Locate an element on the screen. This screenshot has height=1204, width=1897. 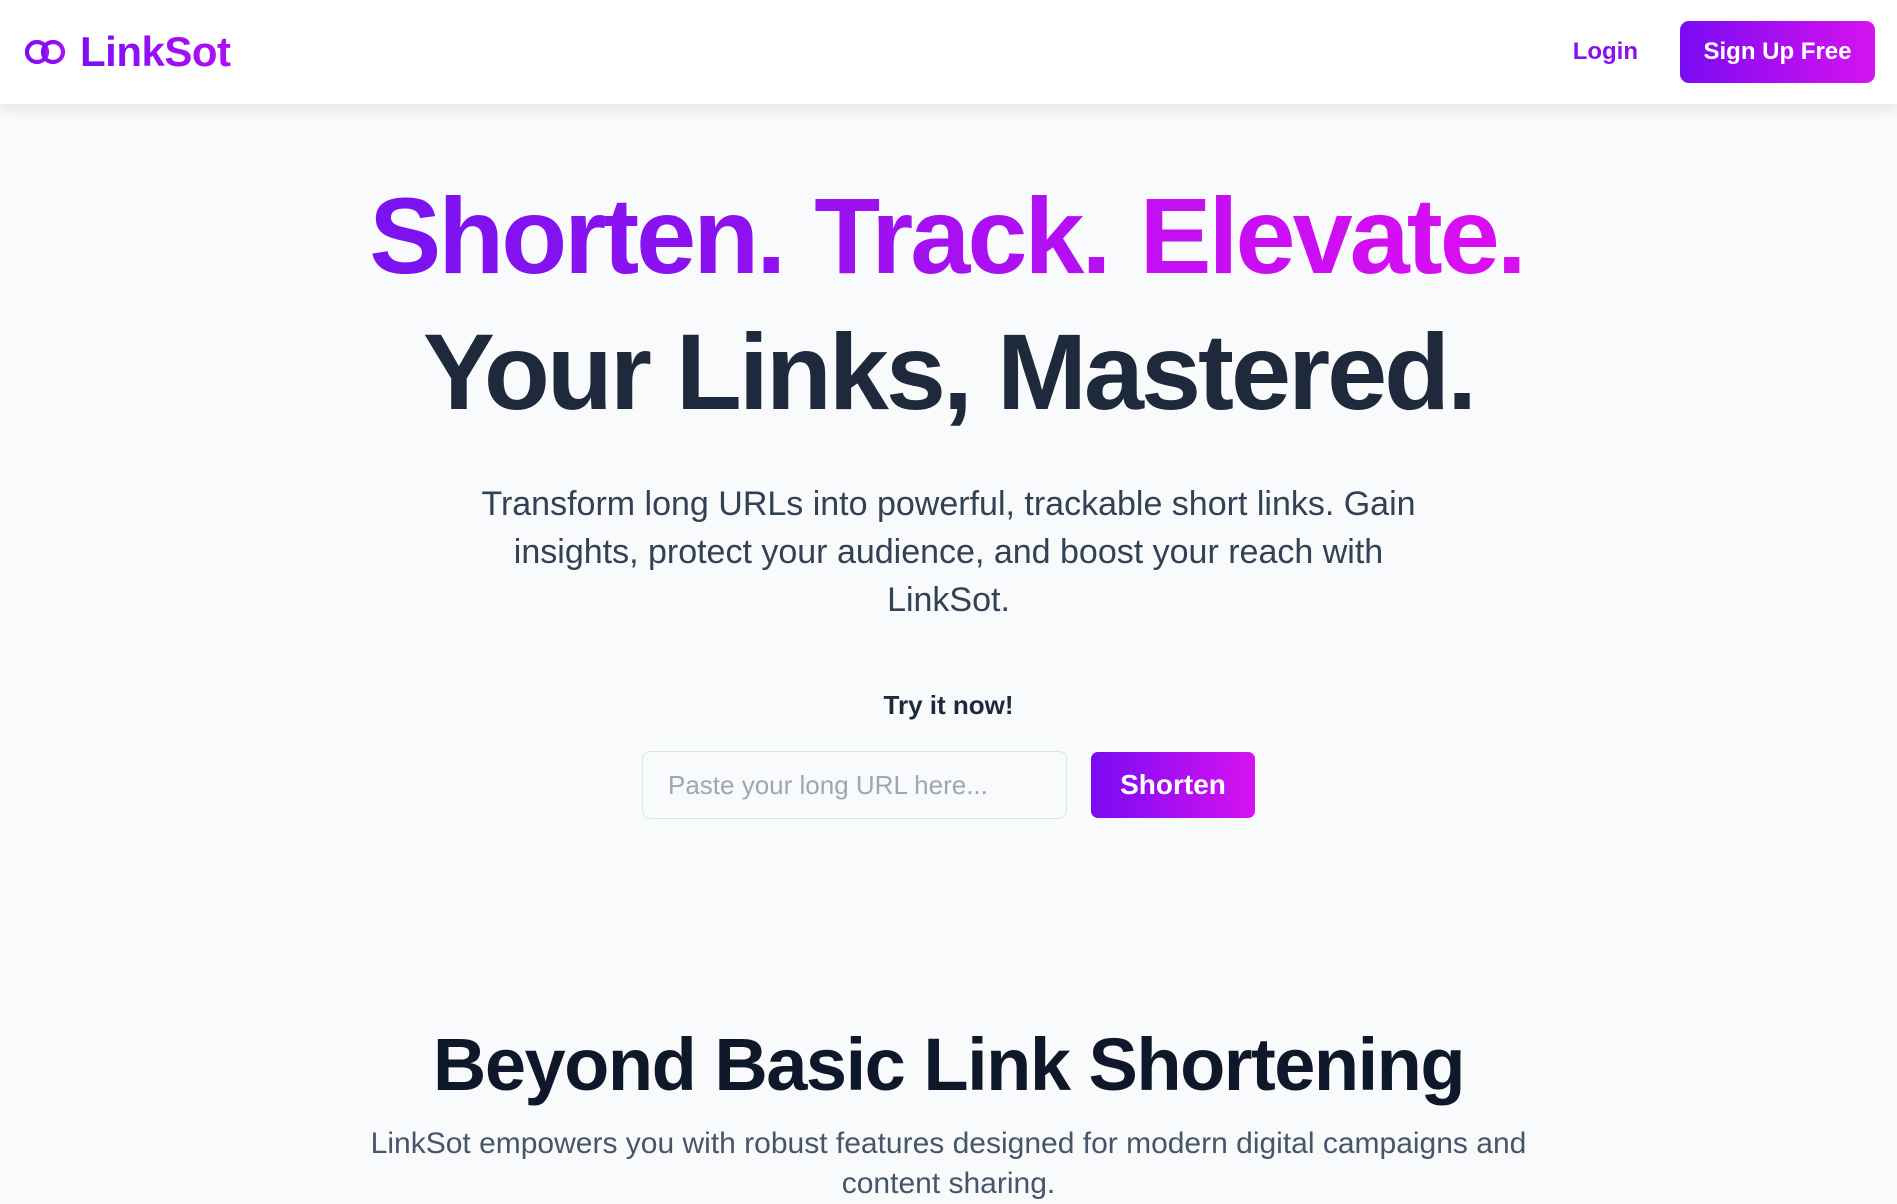
sign-up-button: Sign Up Free is located at coordinates (1777, 52).